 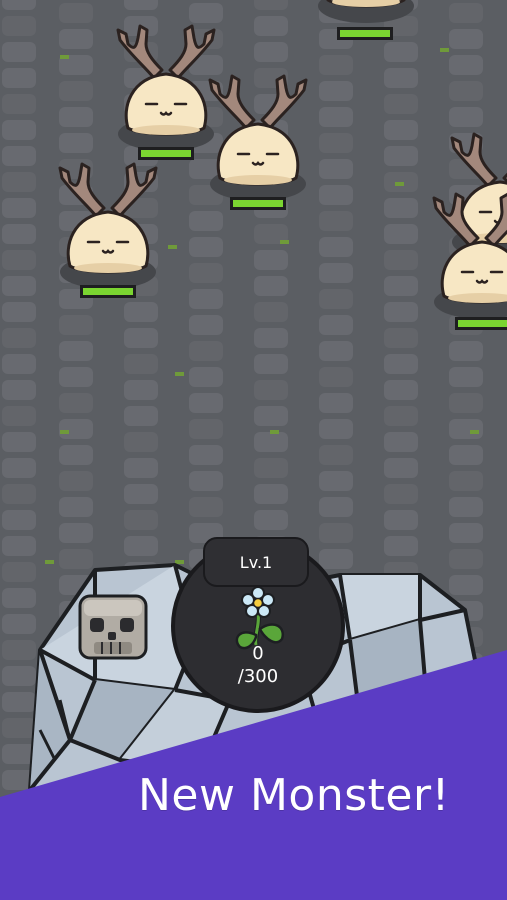 I want to click on level-label: Lv.1, so click(x=256, y=562).